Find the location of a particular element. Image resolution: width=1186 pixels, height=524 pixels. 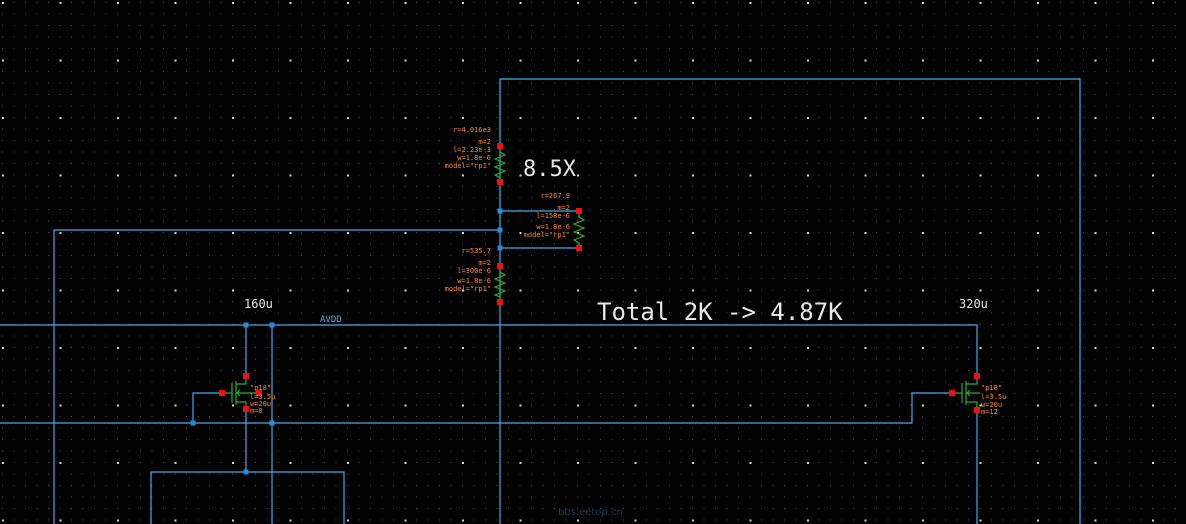

m-left-m: m=8 is located at coordinates (256, 411).